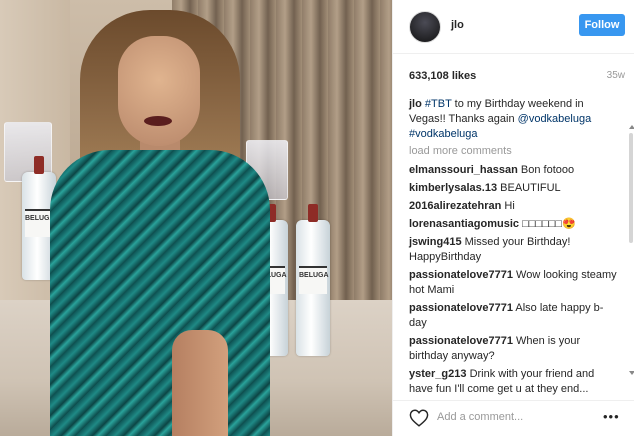 This screenshot has height=436, width=634. What do you see at coordinates (200, 383) in the screenshot?
I see `leg` at bounding box center [200, 383].